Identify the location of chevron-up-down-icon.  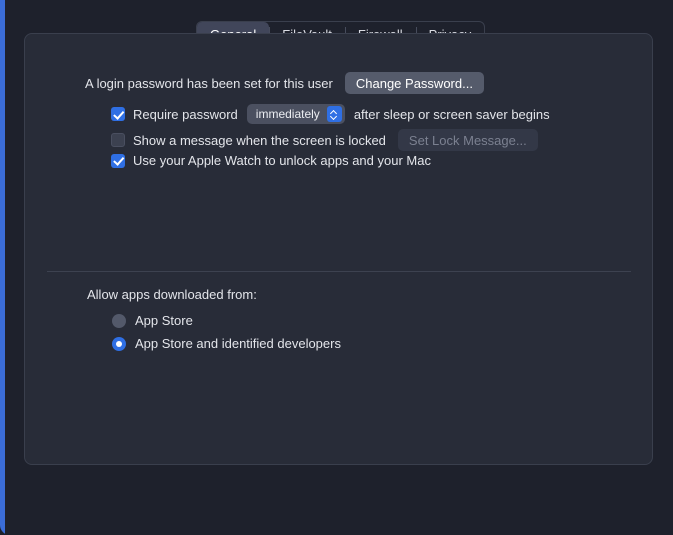
(334, 114).